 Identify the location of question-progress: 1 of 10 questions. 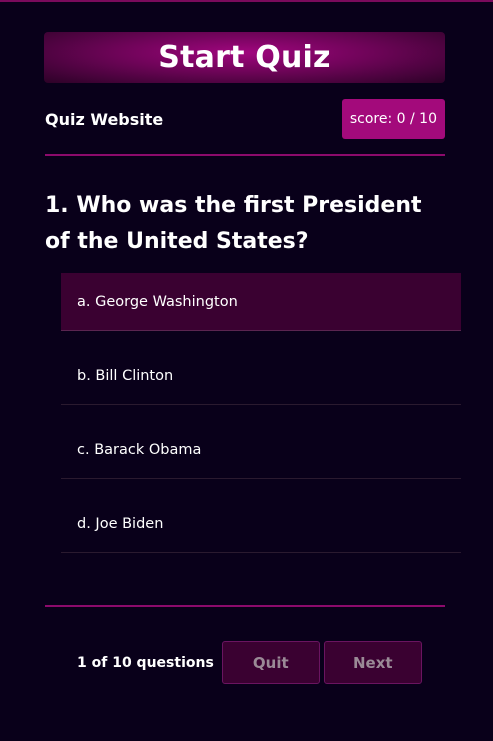
(145, 662).